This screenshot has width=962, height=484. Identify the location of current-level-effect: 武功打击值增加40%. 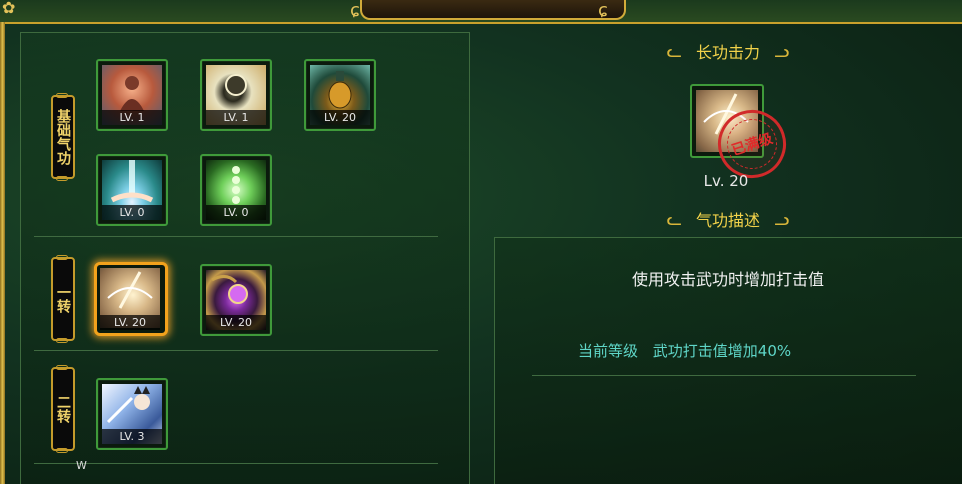
(722, 351).